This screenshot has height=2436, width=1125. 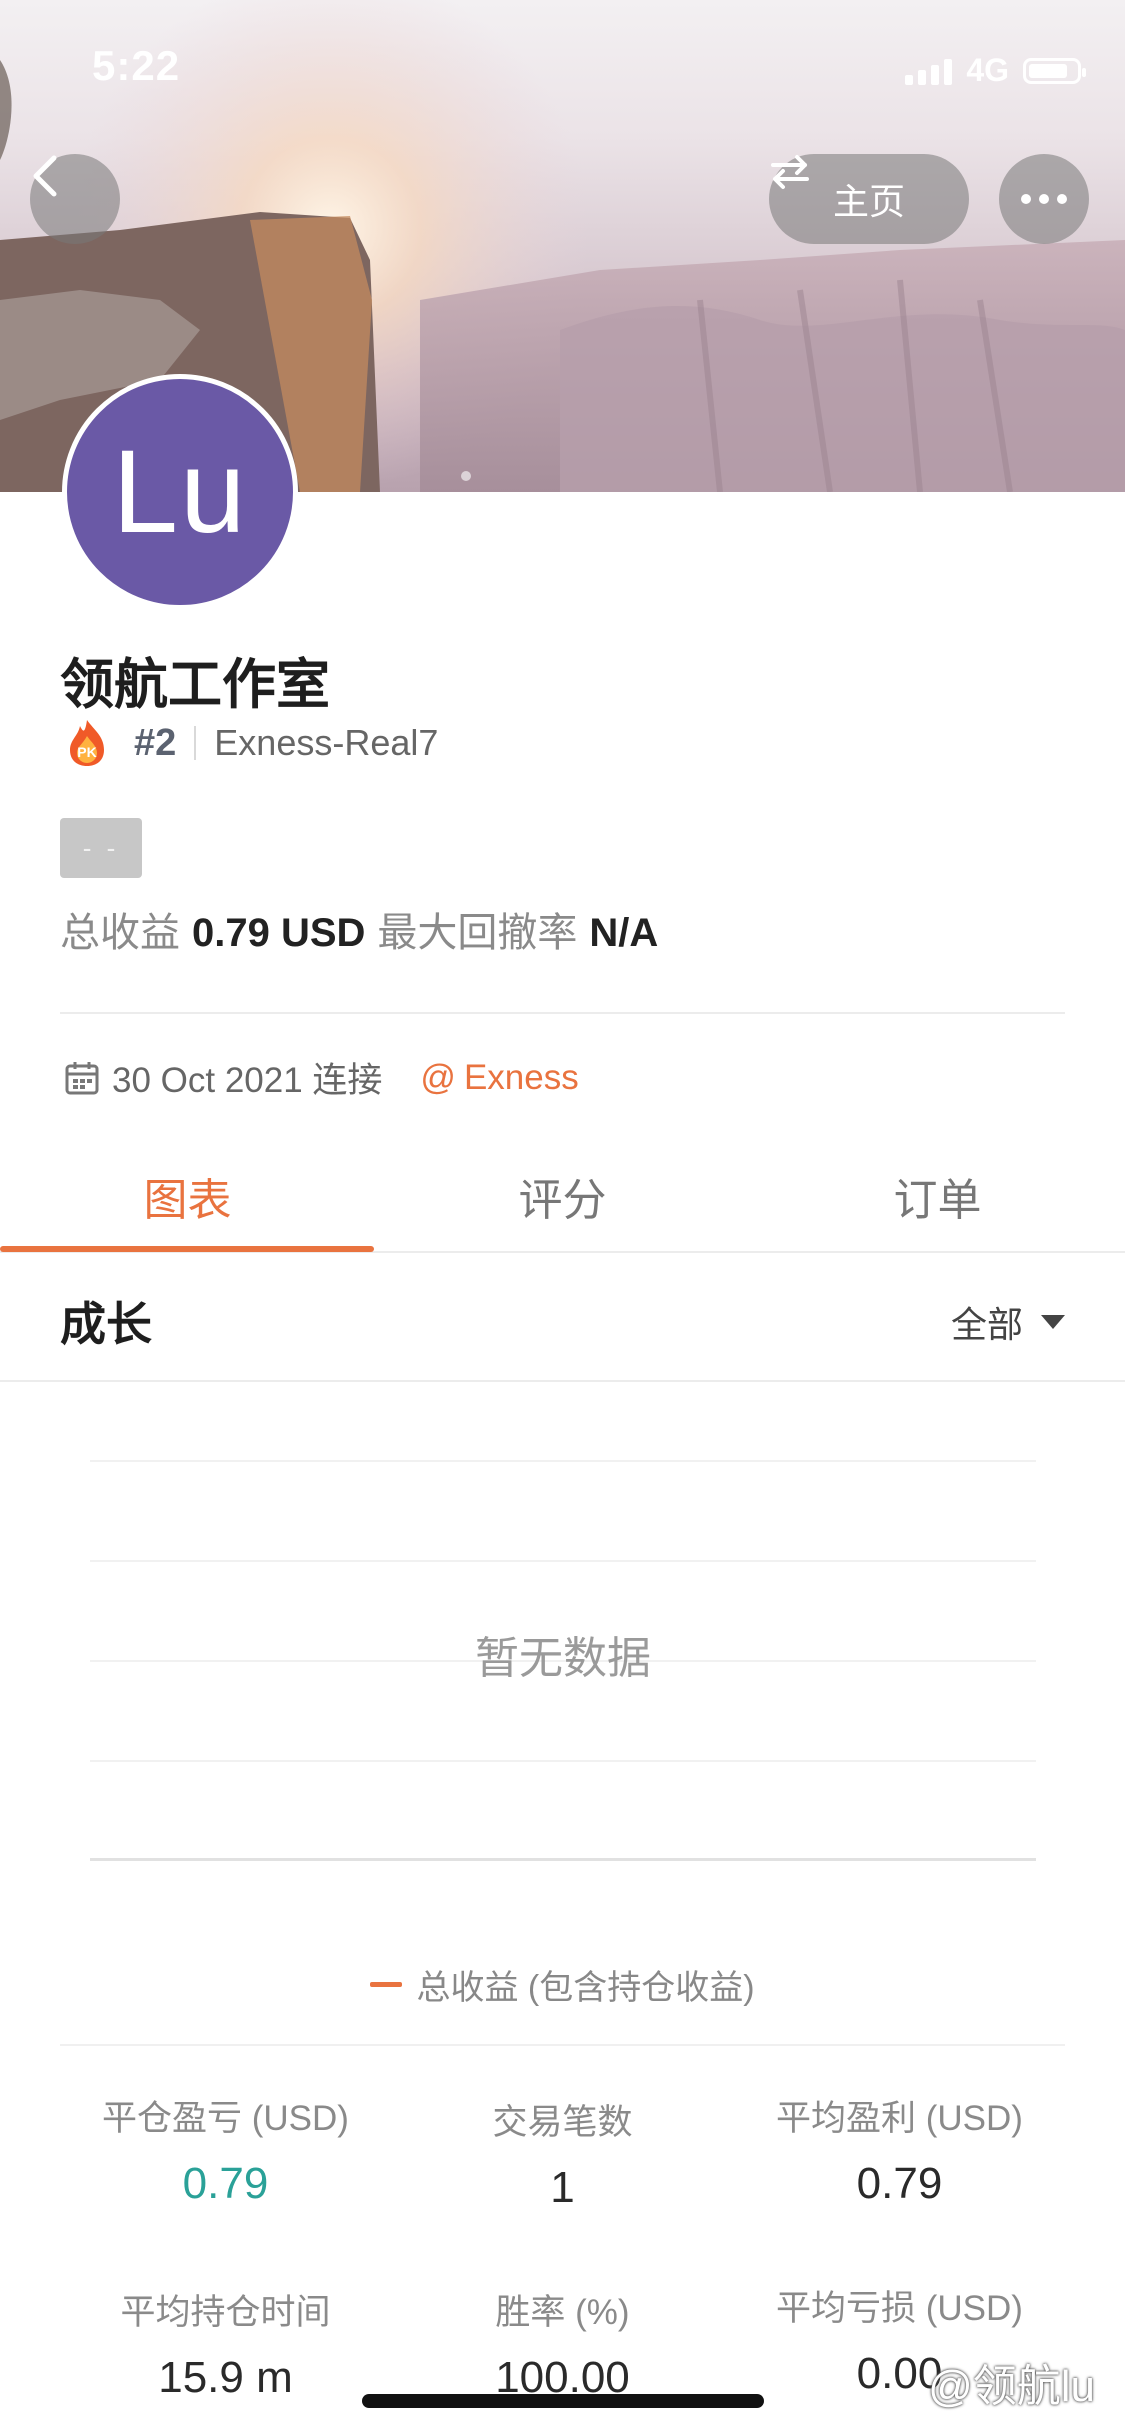 I want to click on swap-arrows-icon, so click(x=790, y=172).